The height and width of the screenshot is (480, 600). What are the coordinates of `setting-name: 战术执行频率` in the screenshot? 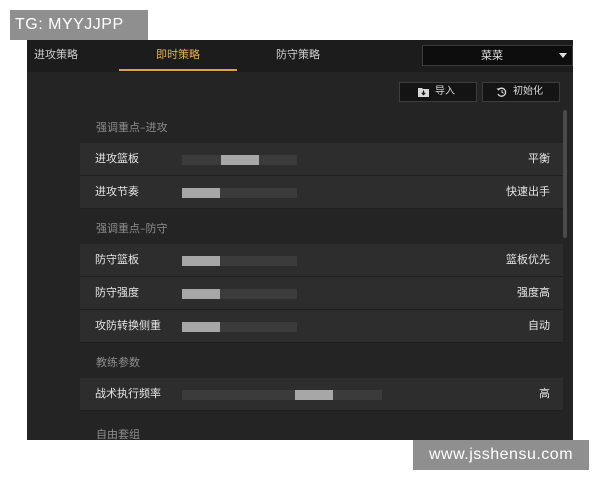 It's located at (128, 393).